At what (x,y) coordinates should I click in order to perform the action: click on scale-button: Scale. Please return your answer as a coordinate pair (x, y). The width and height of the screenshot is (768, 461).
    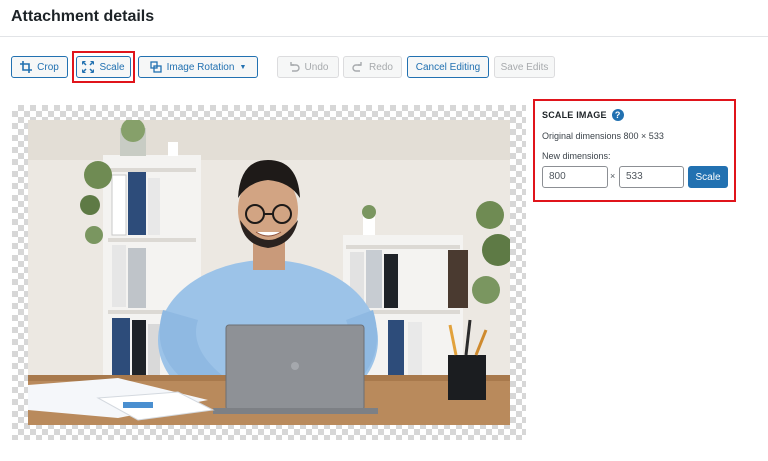
    Looking at the image, I should click on (103, 67).